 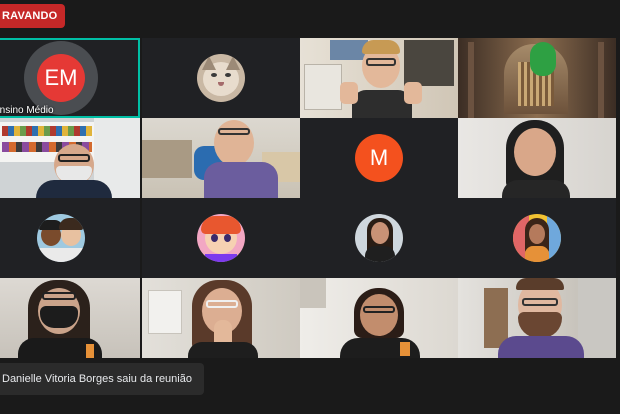 I want to click on participant-name: Ensino Médio, so click(x=27, y=110).